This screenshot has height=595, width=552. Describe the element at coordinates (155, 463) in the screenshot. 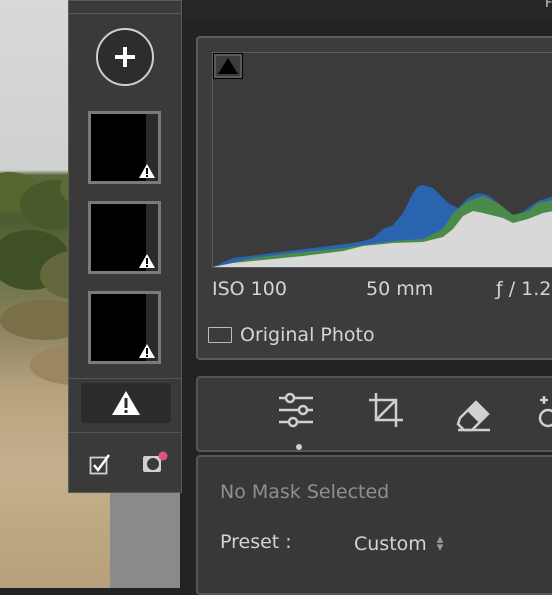

I see `overlay-color-icon` at that location.